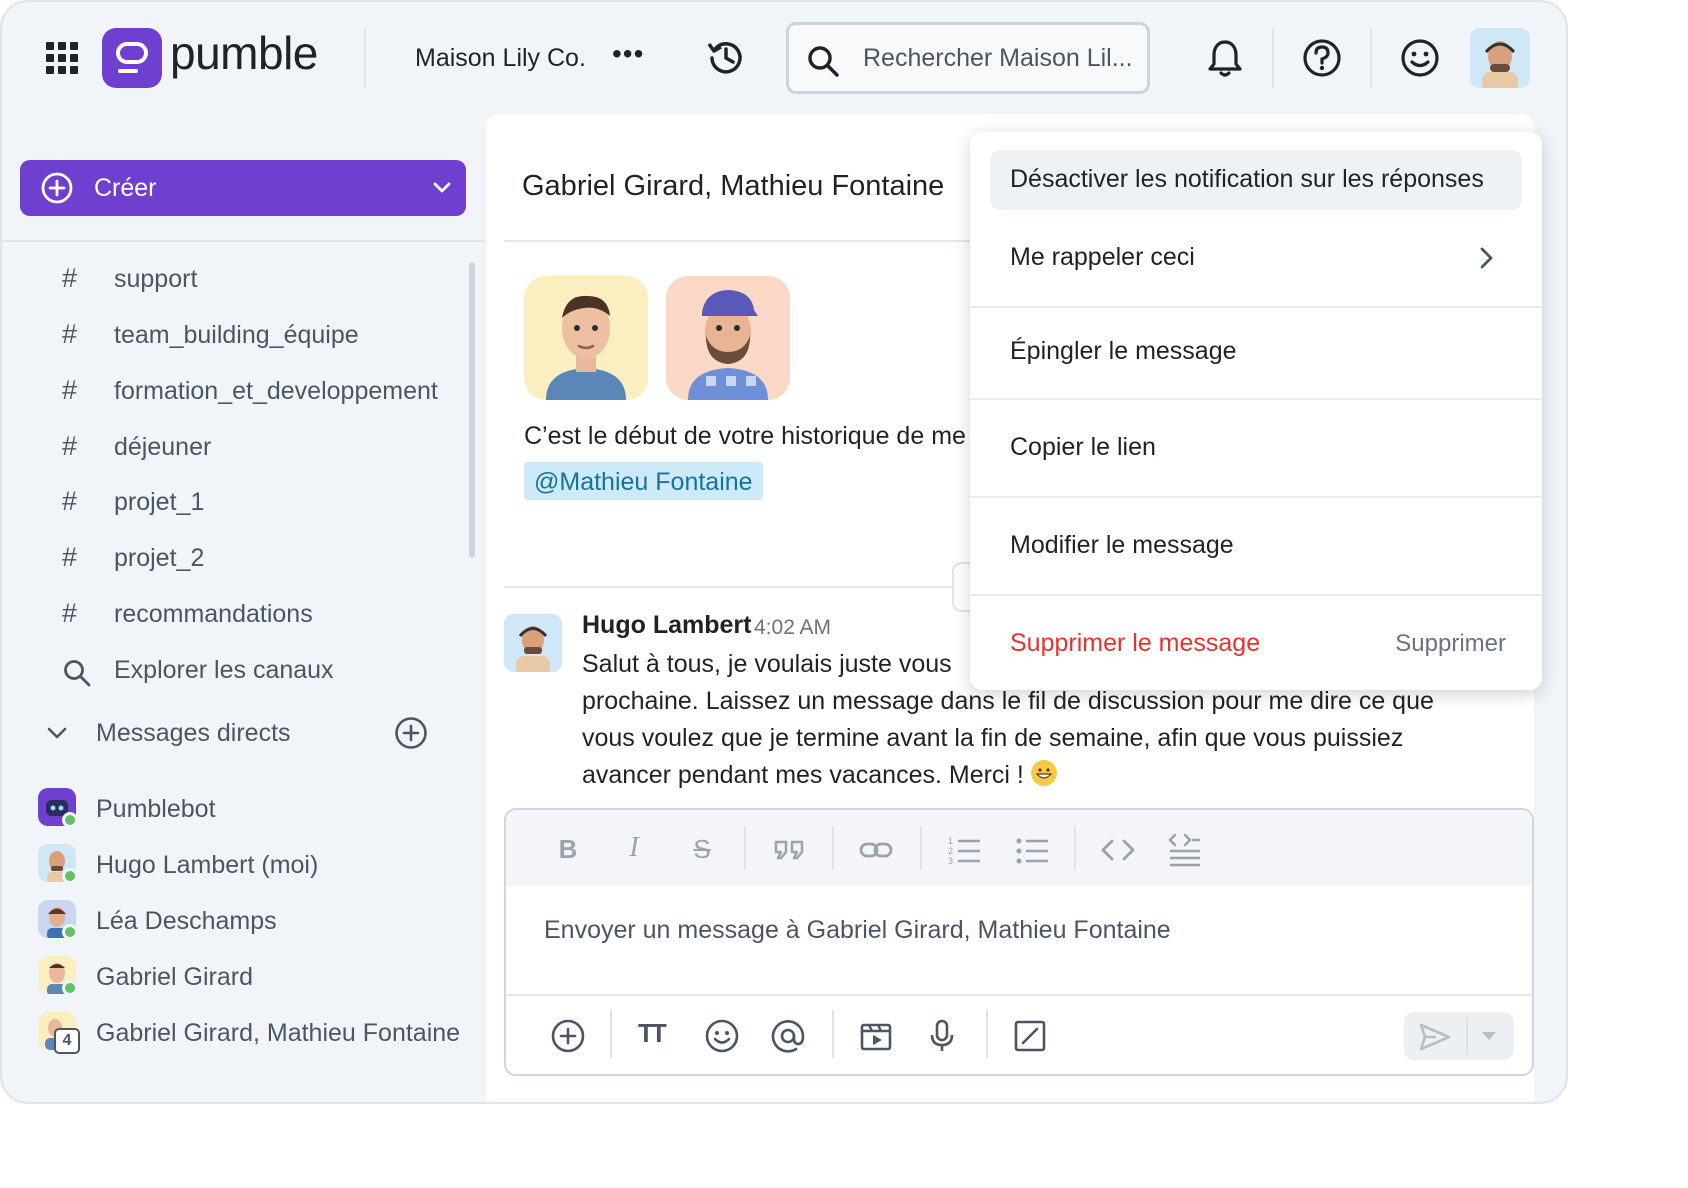  What do you see at coordinates (472, 410) in the screenshot?
I see `sidebar-scrollbar` at bounding box center [472, 410].